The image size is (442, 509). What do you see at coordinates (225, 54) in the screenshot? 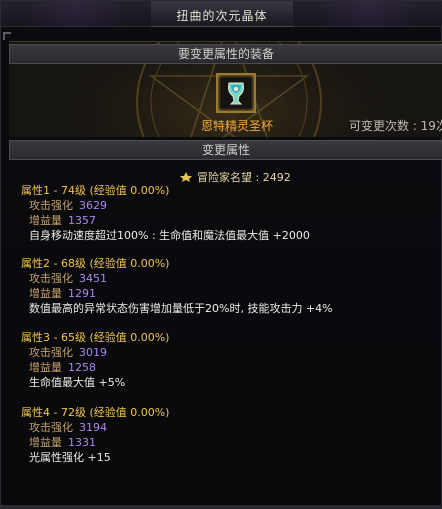
I see `equip-section-header: 要变更属性的装备` at bounding box center [225, 54].